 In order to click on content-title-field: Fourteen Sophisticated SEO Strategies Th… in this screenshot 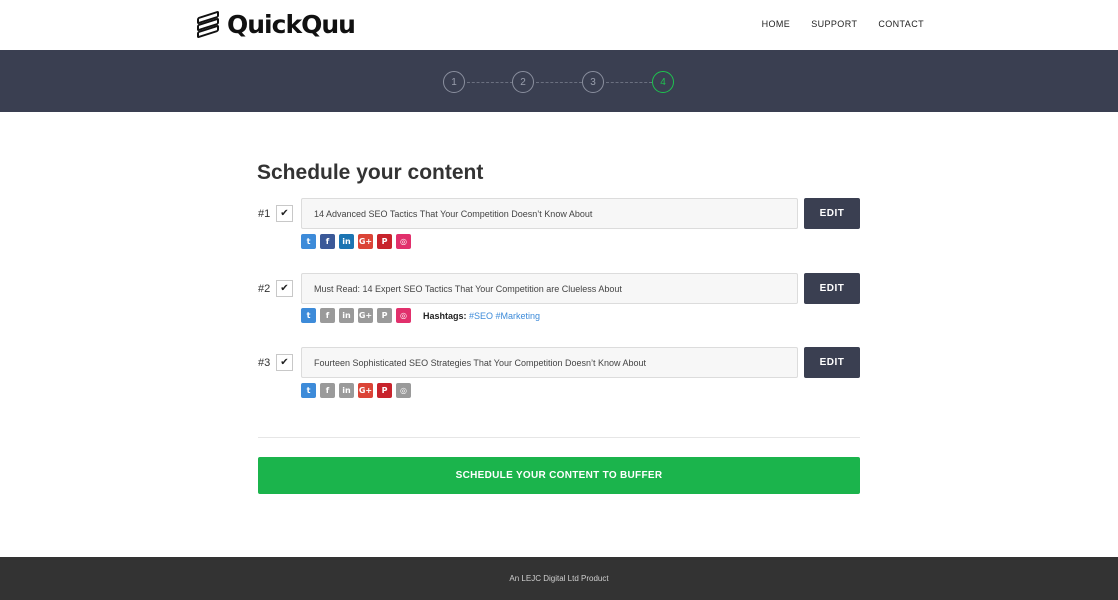, I will do `click(549, 362)`.